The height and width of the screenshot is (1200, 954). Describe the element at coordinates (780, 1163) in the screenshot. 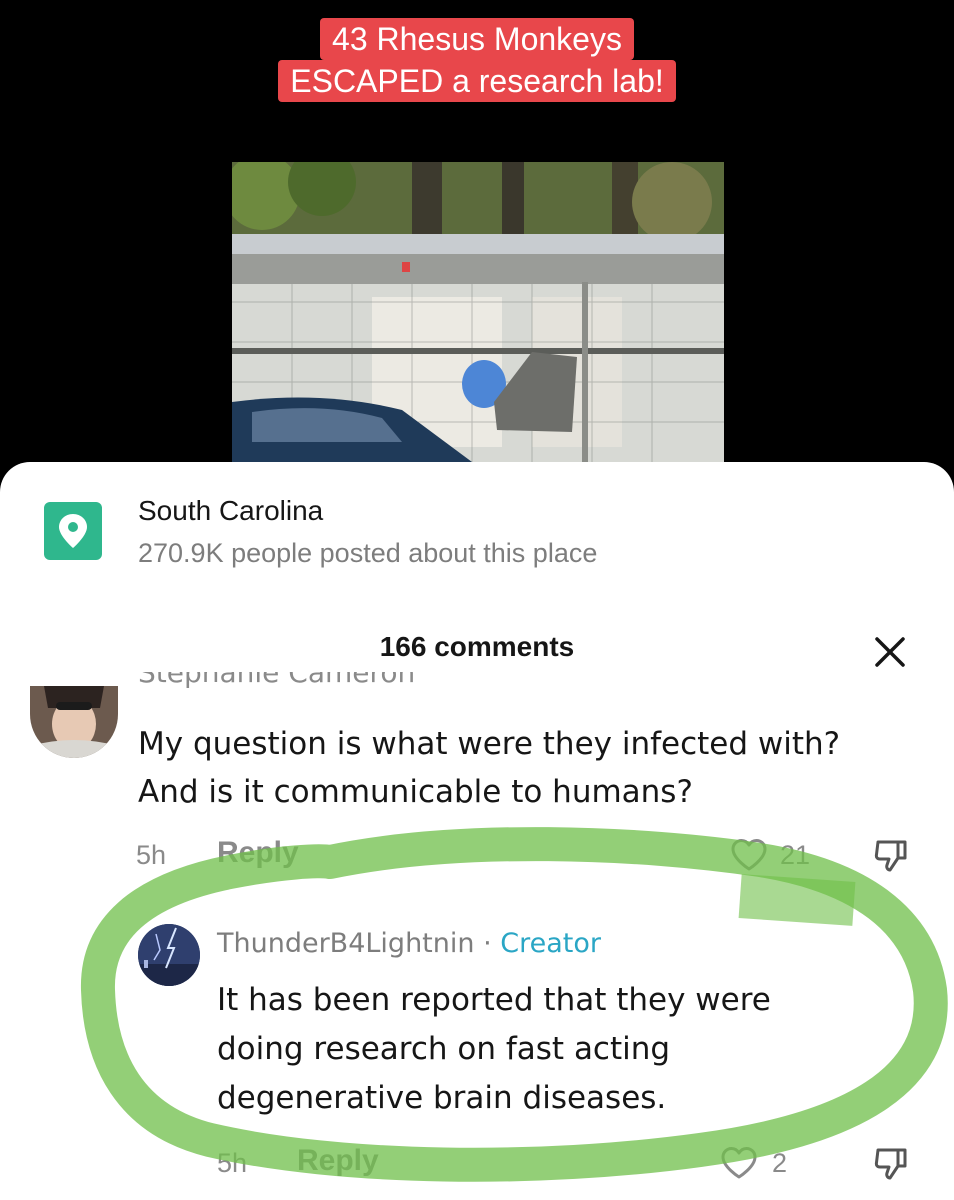

I see `like-count: 2` at that location.